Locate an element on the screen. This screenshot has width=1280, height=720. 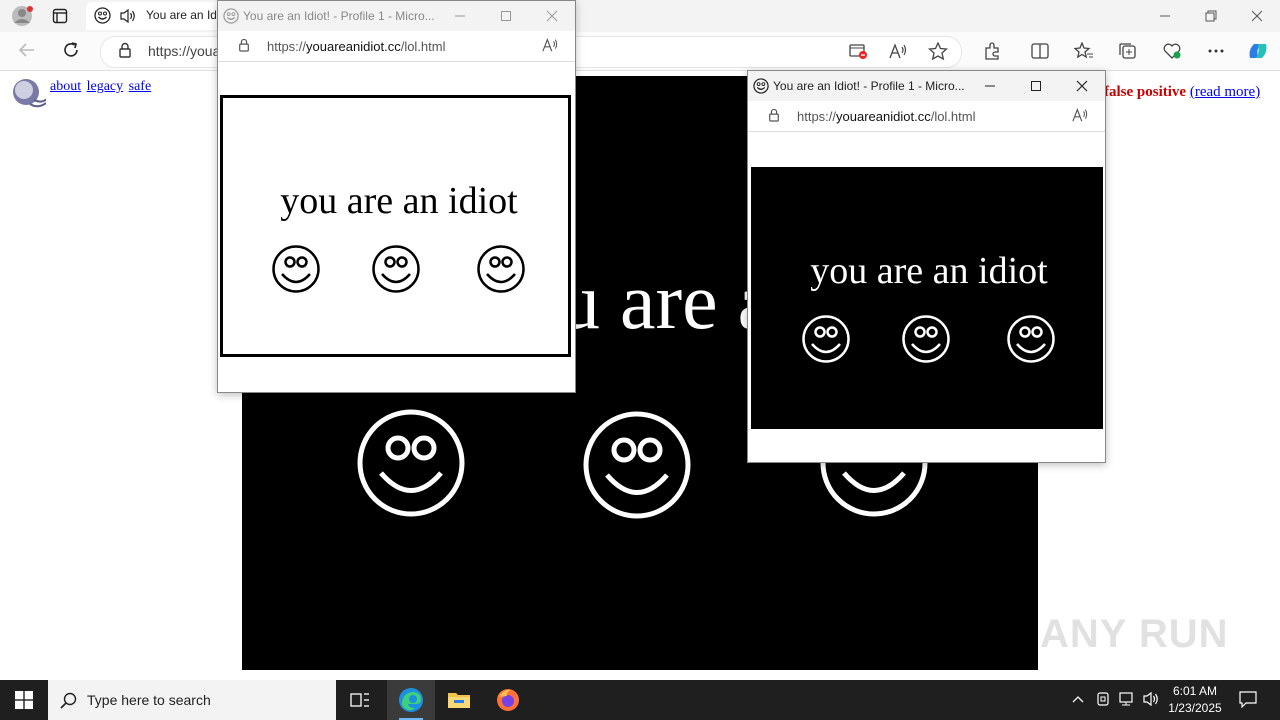
collections-icon is located at coordinates (1128, 51).